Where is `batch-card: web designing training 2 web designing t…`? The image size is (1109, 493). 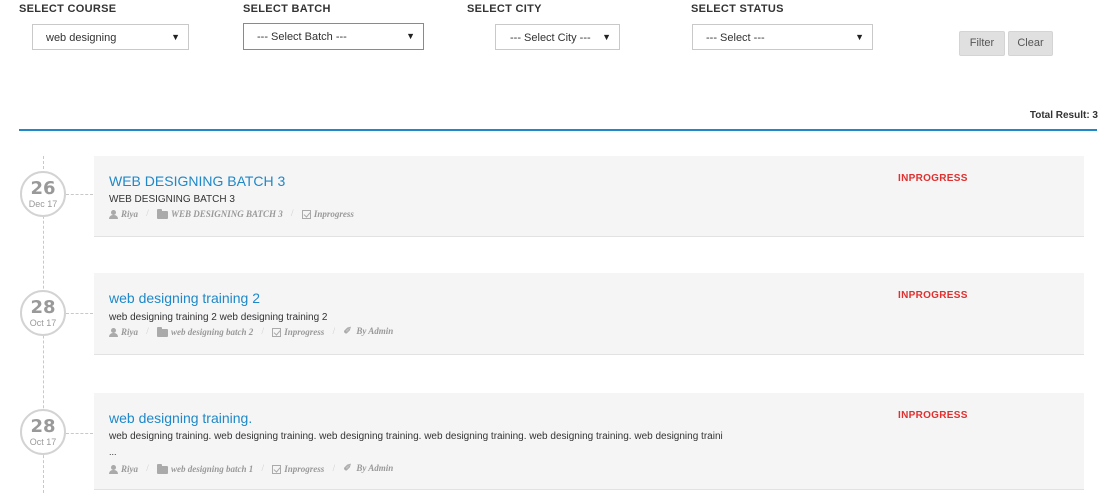 batch-card: web designing training 2 web designing t… is located at coordinates (589, 314).